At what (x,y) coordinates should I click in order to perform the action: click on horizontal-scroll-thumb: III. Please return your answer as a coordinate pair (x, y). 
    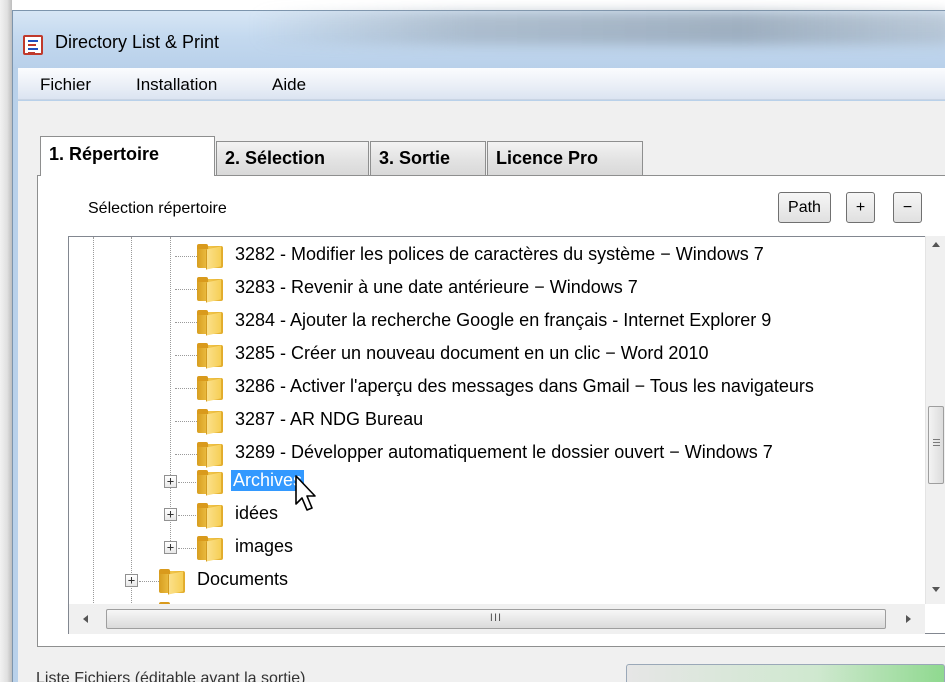
    Looking at the image, I should click on (496, 619).